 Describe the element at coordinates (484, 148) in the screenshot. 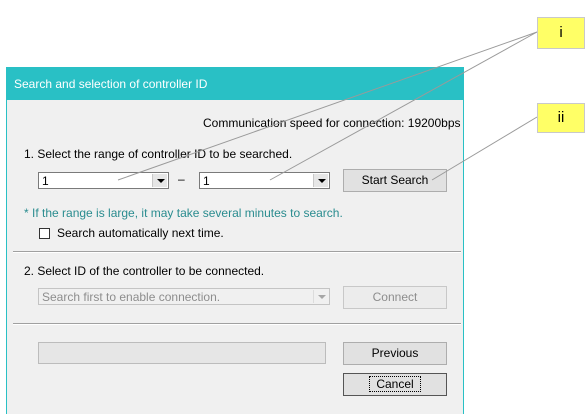

I see `callout-ii-line` at that location.